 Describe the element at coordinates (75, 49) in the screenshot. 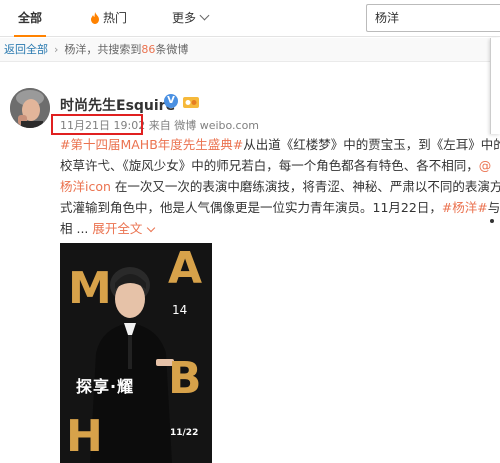

I see `search-query: 杨洋` at that location.